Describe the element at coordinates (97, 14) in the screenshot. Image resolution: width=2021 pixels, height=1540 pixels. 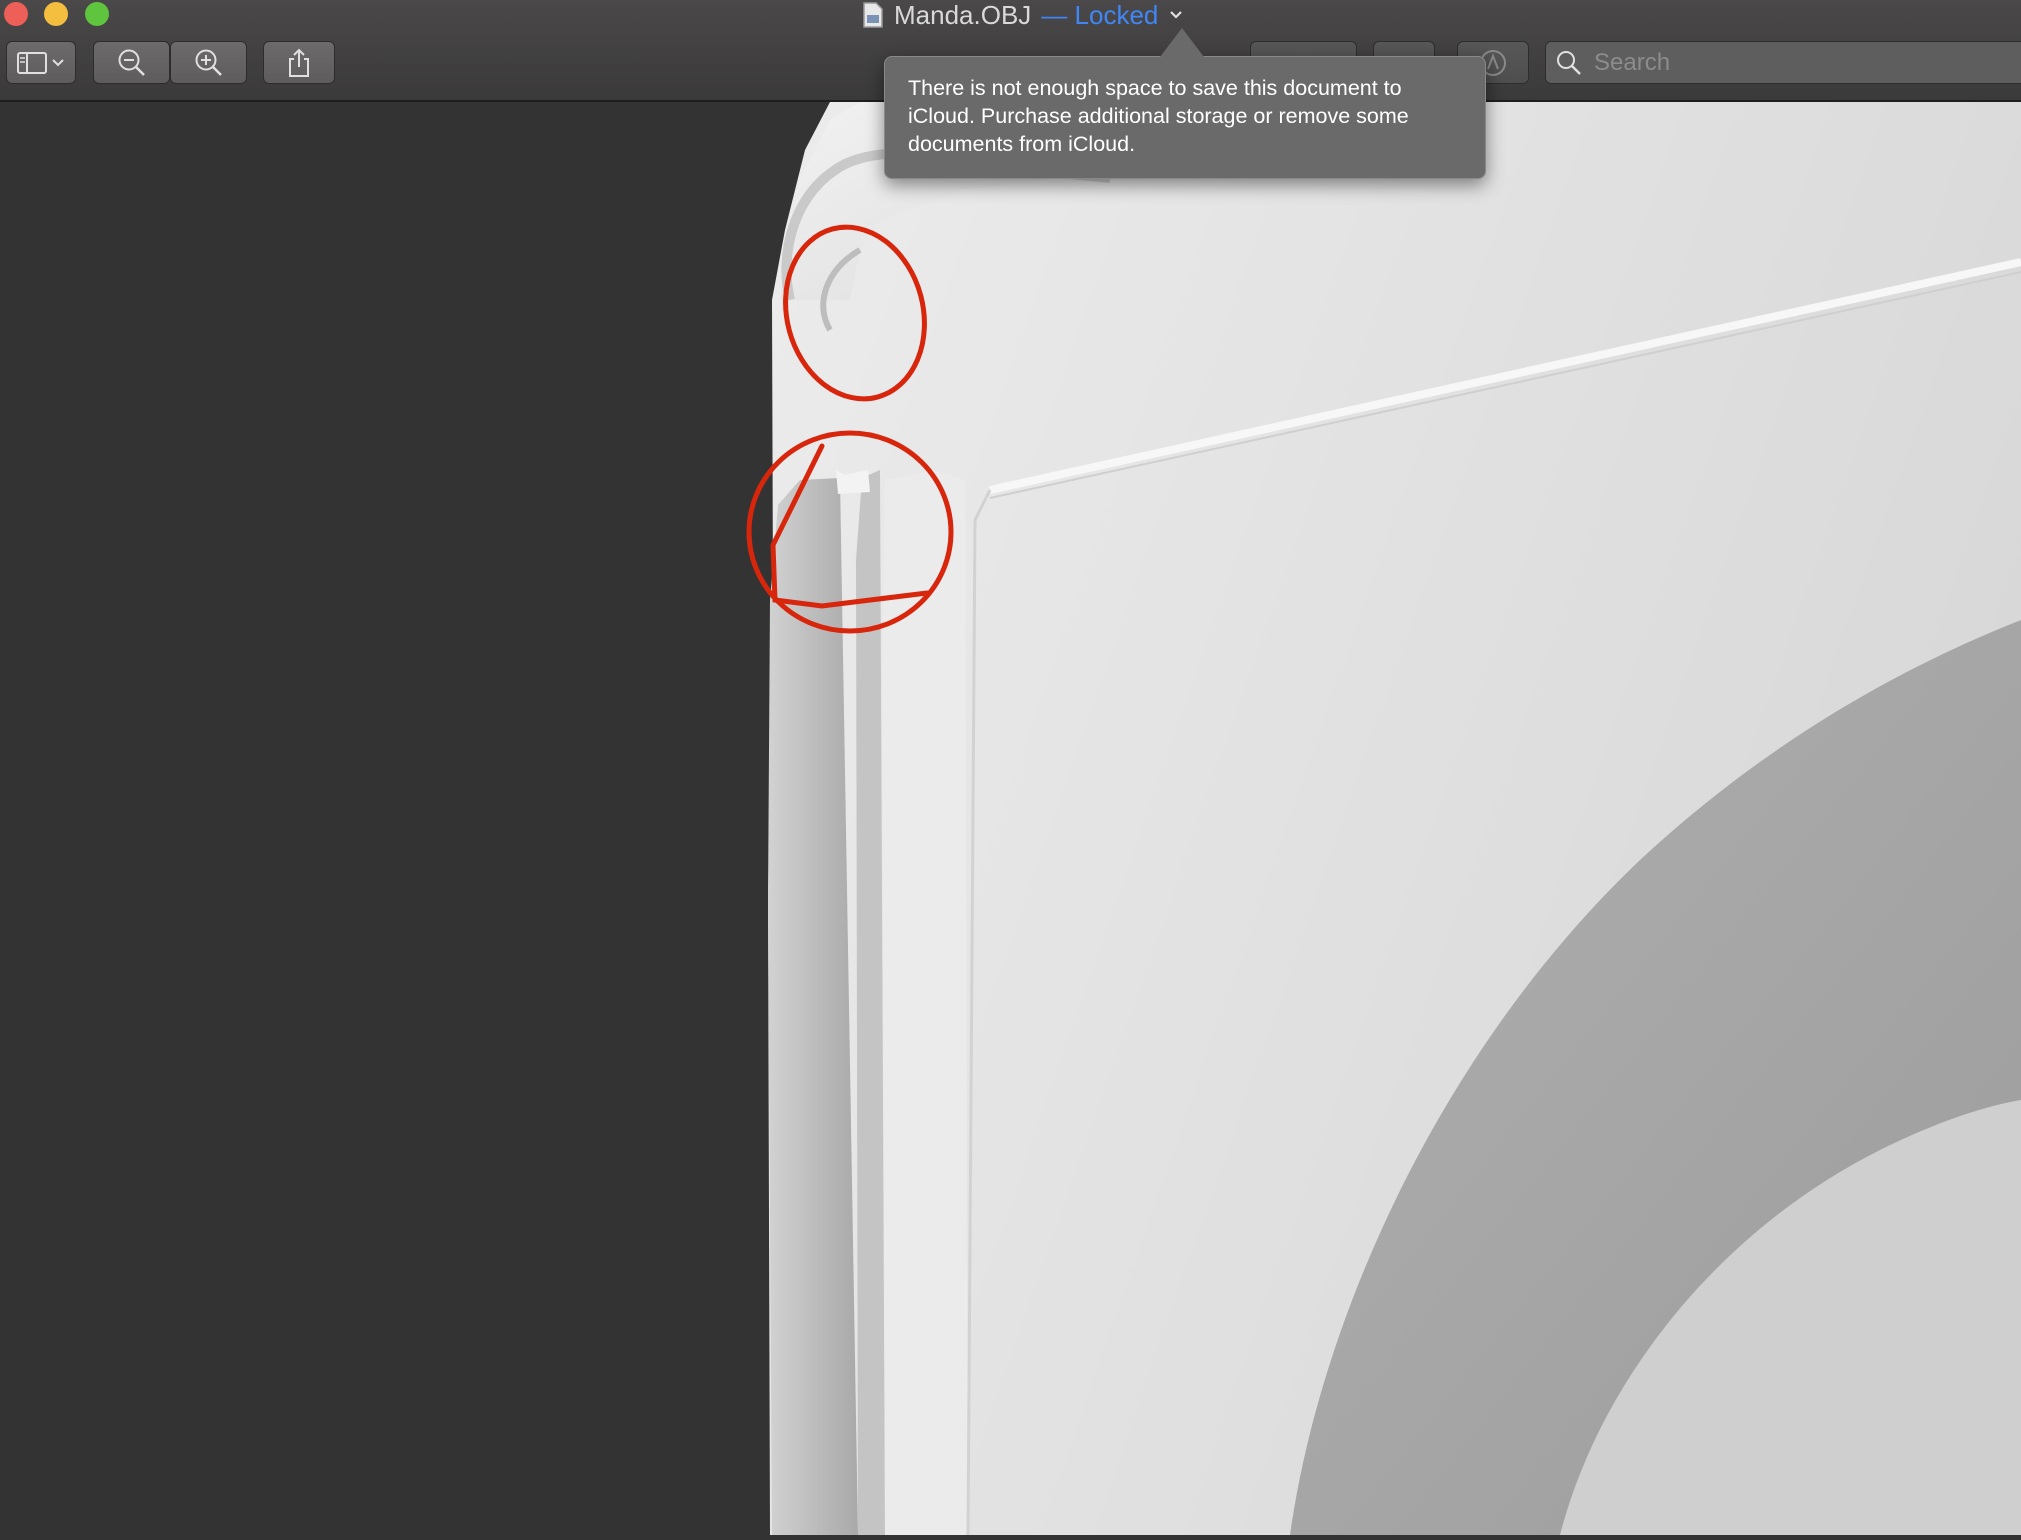
I see `zoom-button` at that location.